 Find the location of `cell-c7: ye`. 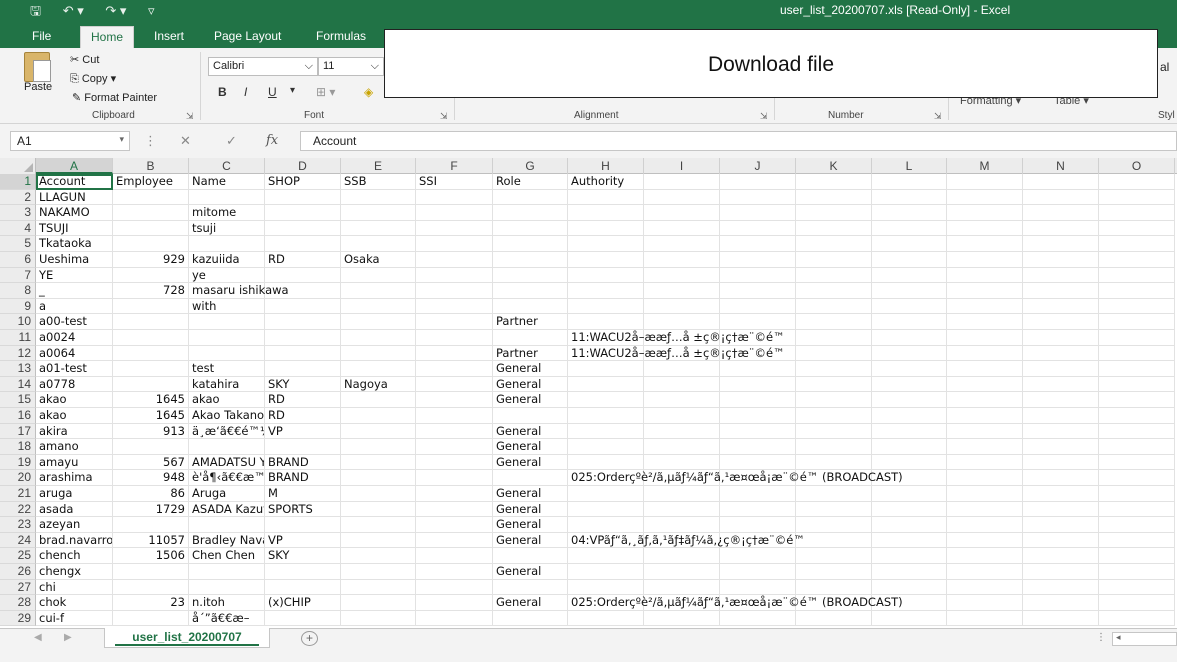

cell-c7: ye is located at coordinates (227, 275).